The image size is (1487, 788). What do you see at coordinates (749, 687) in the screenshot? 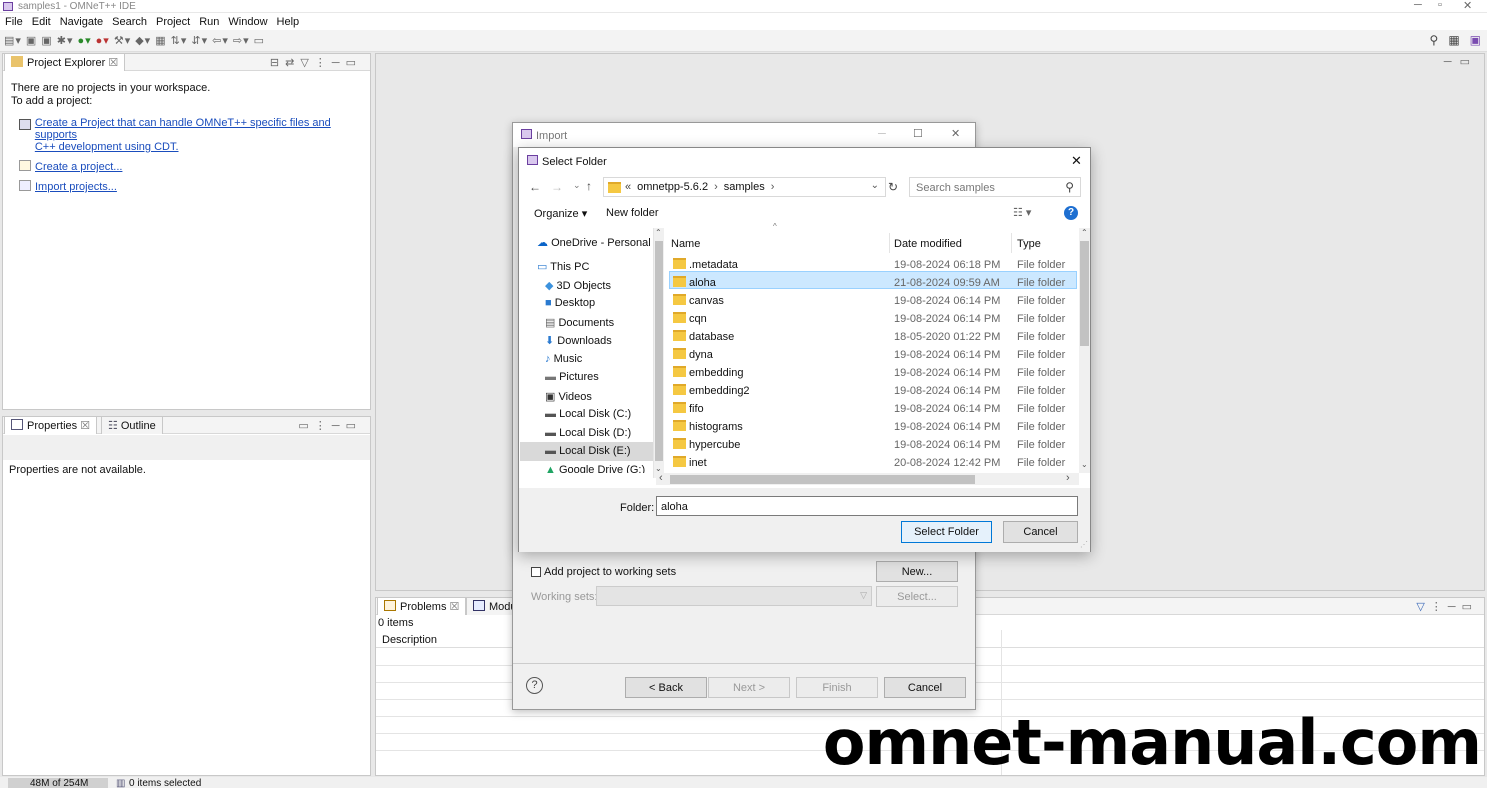
I see `next-button: Next >` at bounding box center [749, 687].